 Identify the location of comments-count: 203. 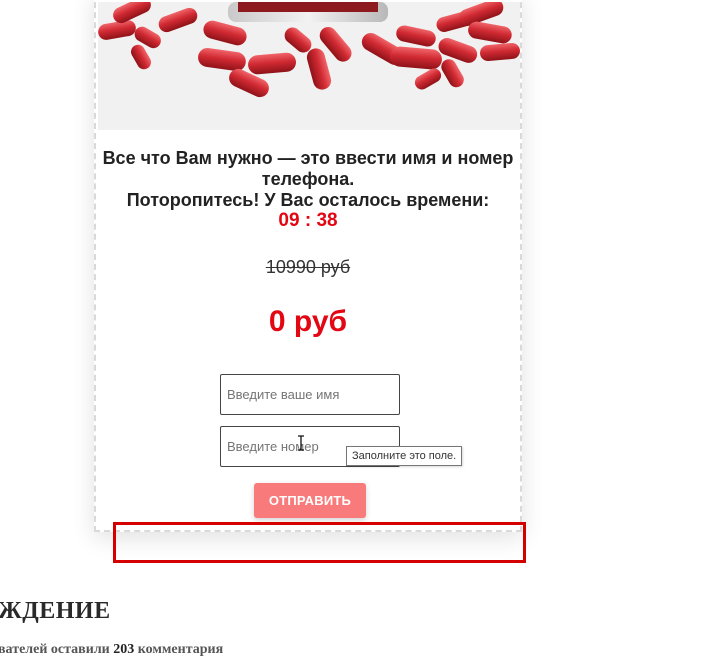
(124, 649).